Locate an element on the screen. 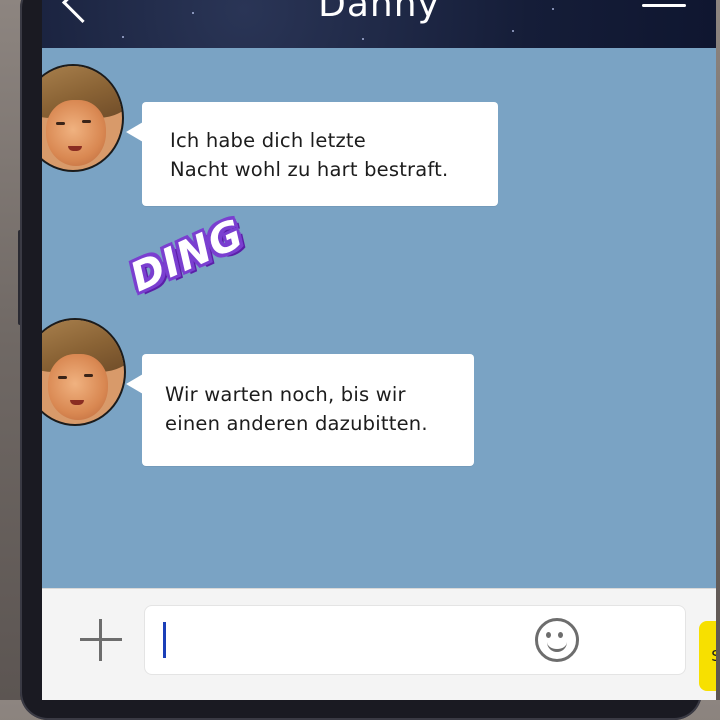 Image resolution: width=720 pixels, height=720 pixels. message-line: Nacht wohl zu hart bestraft. is located at coordinates (309, 169).